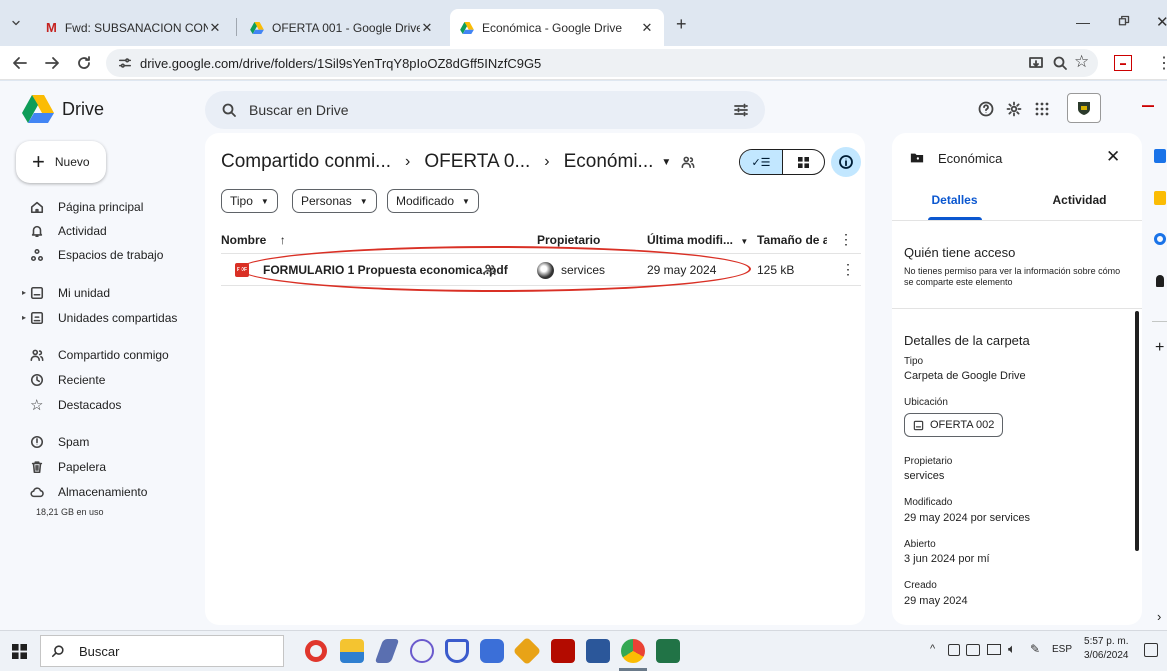 The height and width of the screenshot is (671, 1167). Describe the element at coordinates (352, 651) in the screenshot. I see `file-explorer-app-icon` at that location.